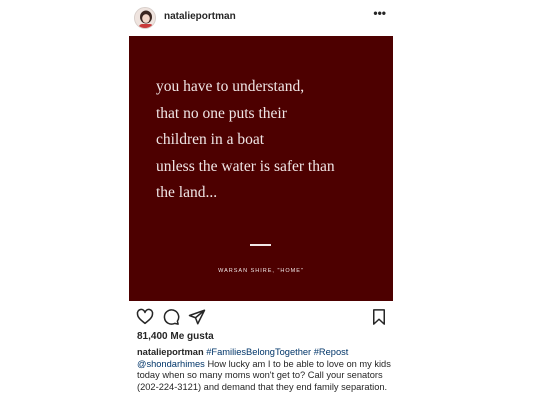 The image size is (533, 400). What do you see at coordinates (331, 352) in the screenshot?
I see `hashtag-link: #Repost` at bounding box center [331, 352].